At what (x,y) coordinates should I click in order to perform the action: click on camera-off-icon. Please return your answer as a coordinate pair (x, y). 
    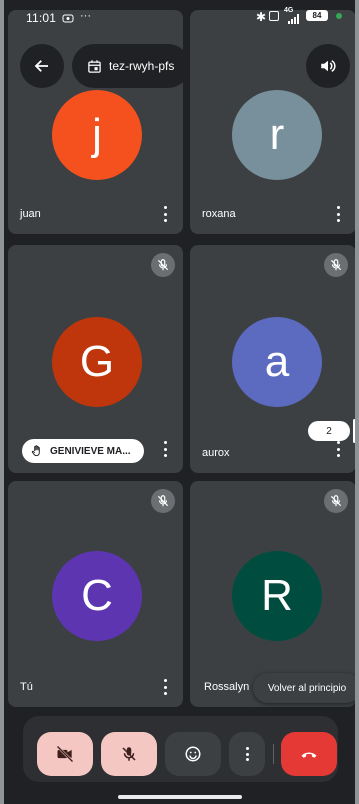
    Looking at the image, I should click on (65, 754).